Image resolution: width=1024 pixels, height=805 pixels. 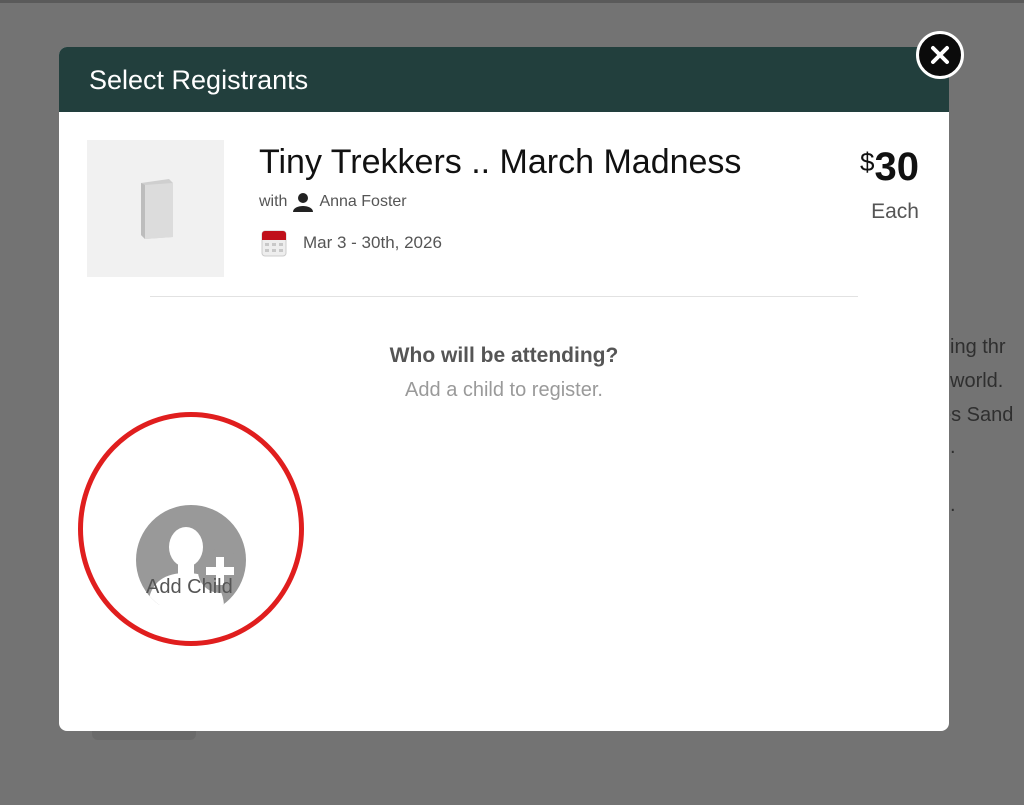 What do you see at coordinates (504, 296) in the screenshot?
I see `divider` at bounding box center [504, 296].